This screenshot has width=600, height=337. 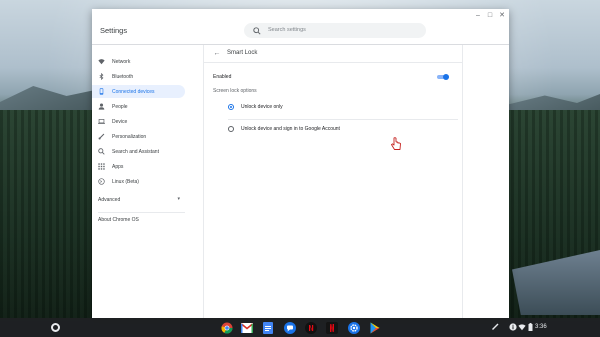 I want to click on chevron-down-icon: ▾, so click(x=178, y=199).